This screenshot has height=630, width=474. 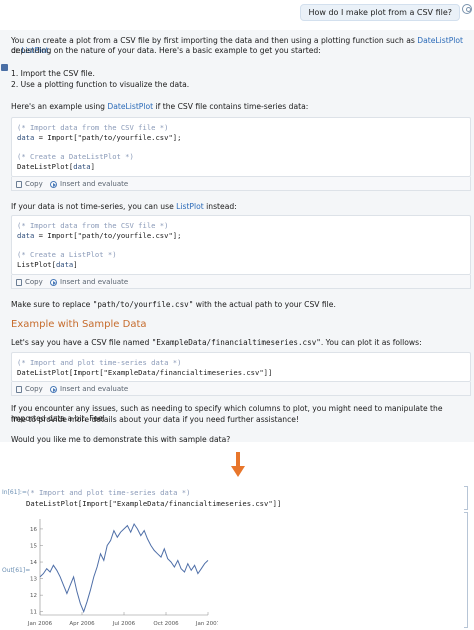 What do you see at coordinates (82, 624) in the screenshot?
I see `x-tick-label: Apr 2006` at bounding box center [82, 624].